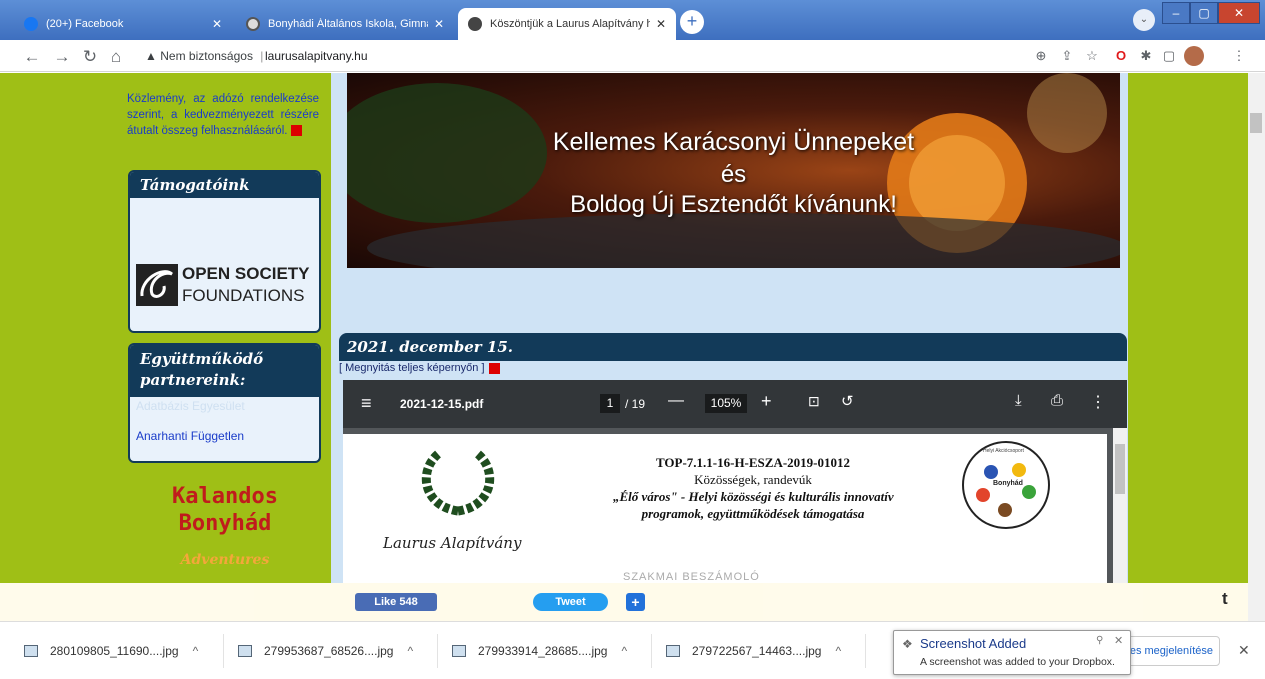  I want to click on warning-icon: ▲, so click(151, 56).